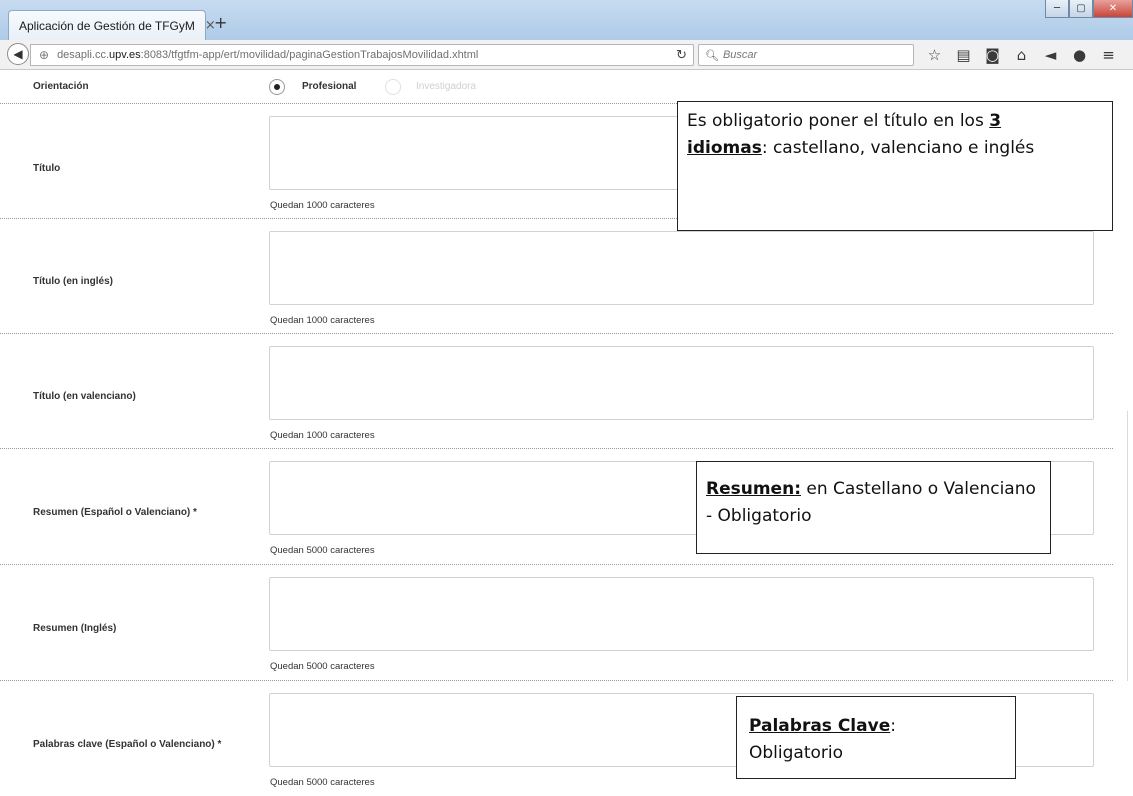  I want to click on pocket-icon: ◙, so click(992, 55).